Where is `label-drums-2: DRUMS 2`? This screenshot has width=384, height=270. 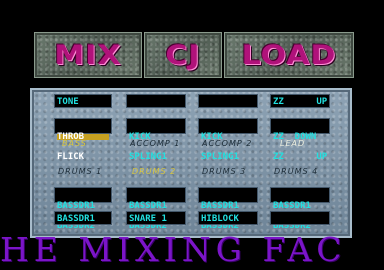
label-drums-2: DRUMS 2 is located at coordinates (162, 172).